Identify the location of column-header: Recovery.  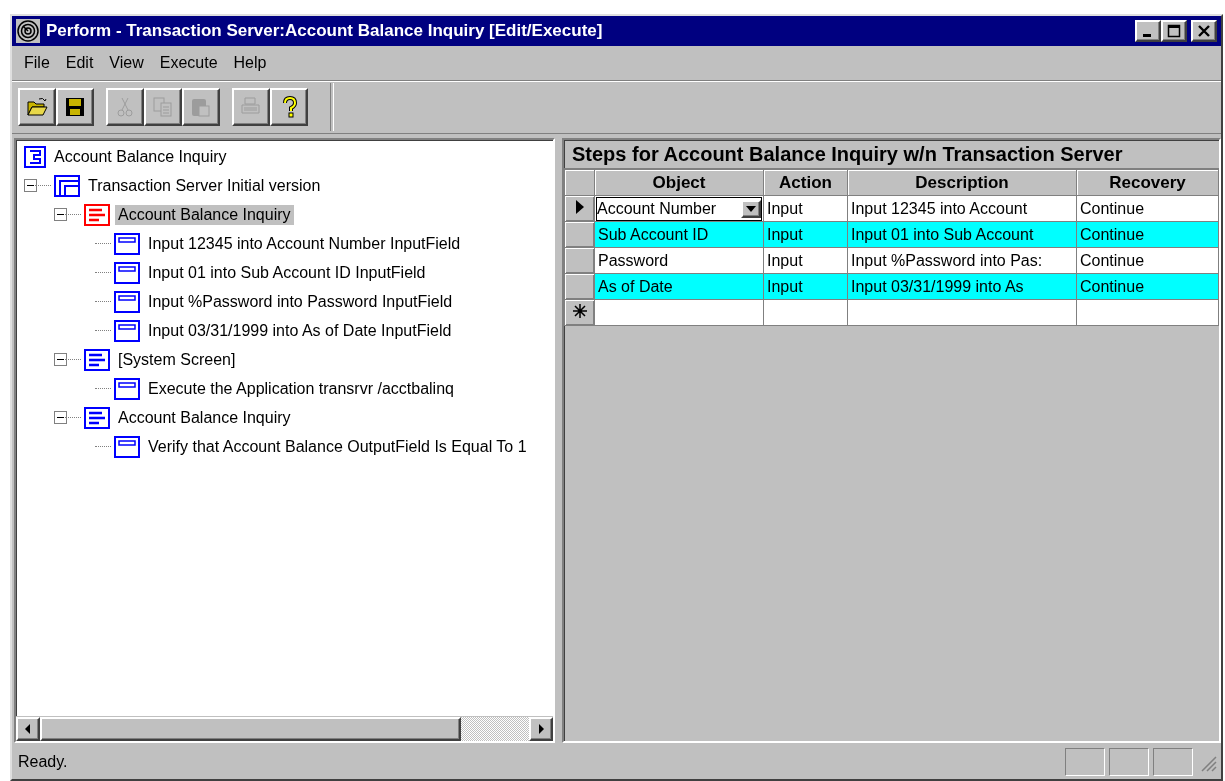
(1147, 182).